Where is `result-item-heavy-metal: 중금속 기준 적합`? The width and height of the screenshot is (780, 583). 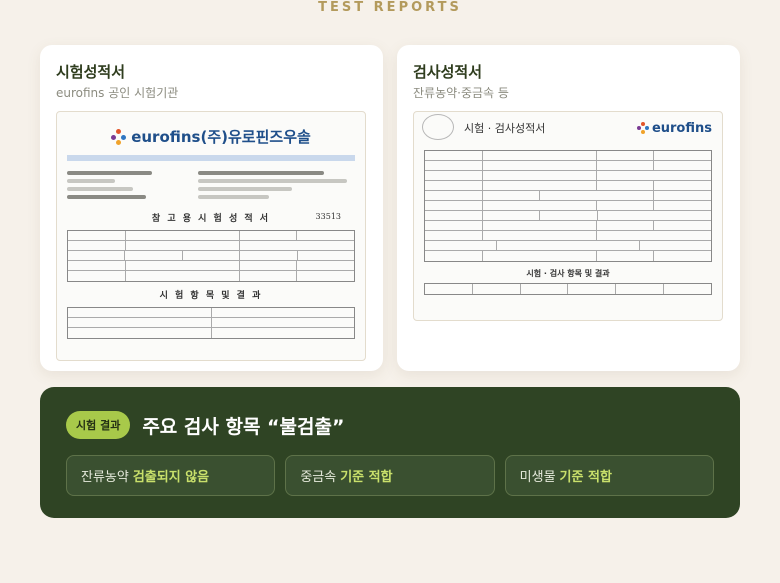
result-item-heavy-metal: 중금속 기준 적합 is located at coordinates (390, 475).